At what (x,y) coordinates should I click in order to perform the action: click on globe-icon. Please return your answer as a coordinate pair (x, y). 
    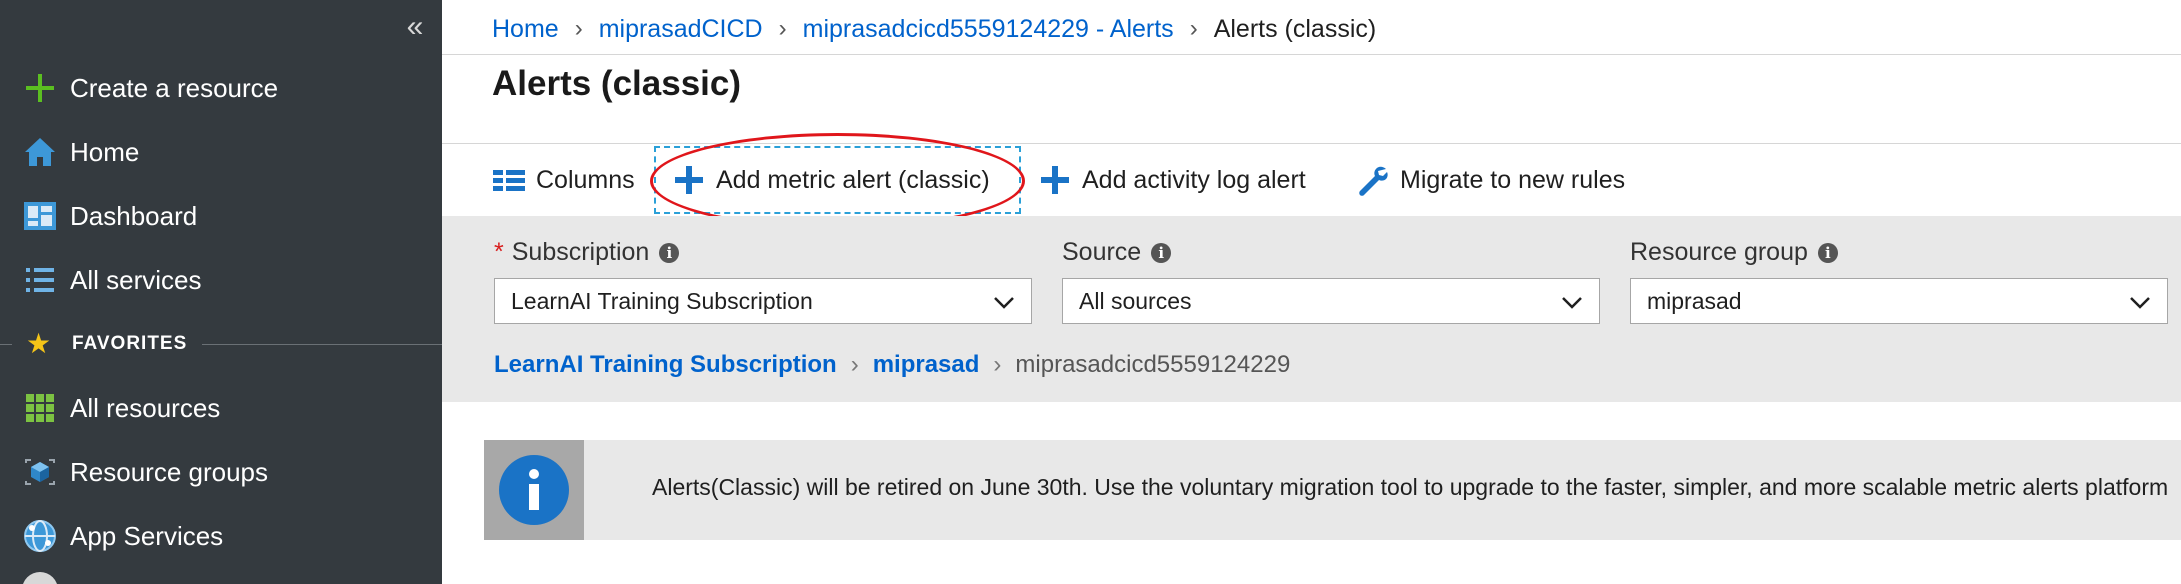
    Looking at the image, I should click on (40, 536).